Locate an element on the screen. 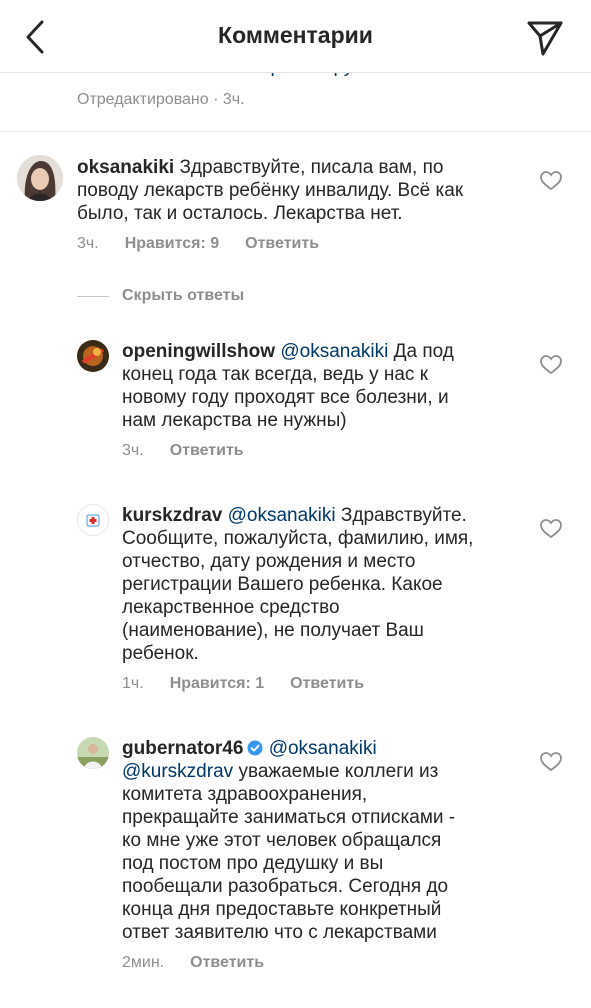 This screenshot has width=591, height=1008. header-bar: Комментарии is located at coordinates (295, 36).